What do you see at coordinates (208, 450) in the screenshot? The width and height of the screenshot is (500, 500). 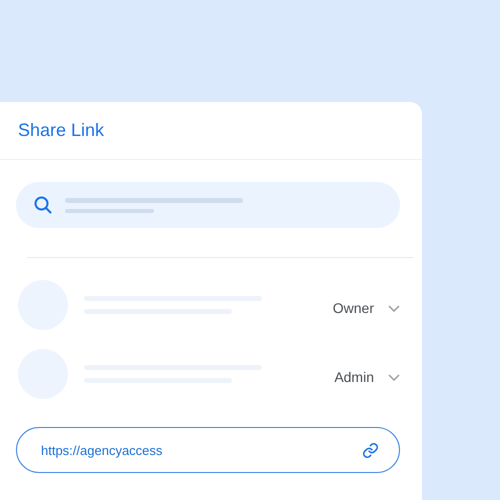 I see `link-field: https://agencyaccess` at bounding box center [208, 450].